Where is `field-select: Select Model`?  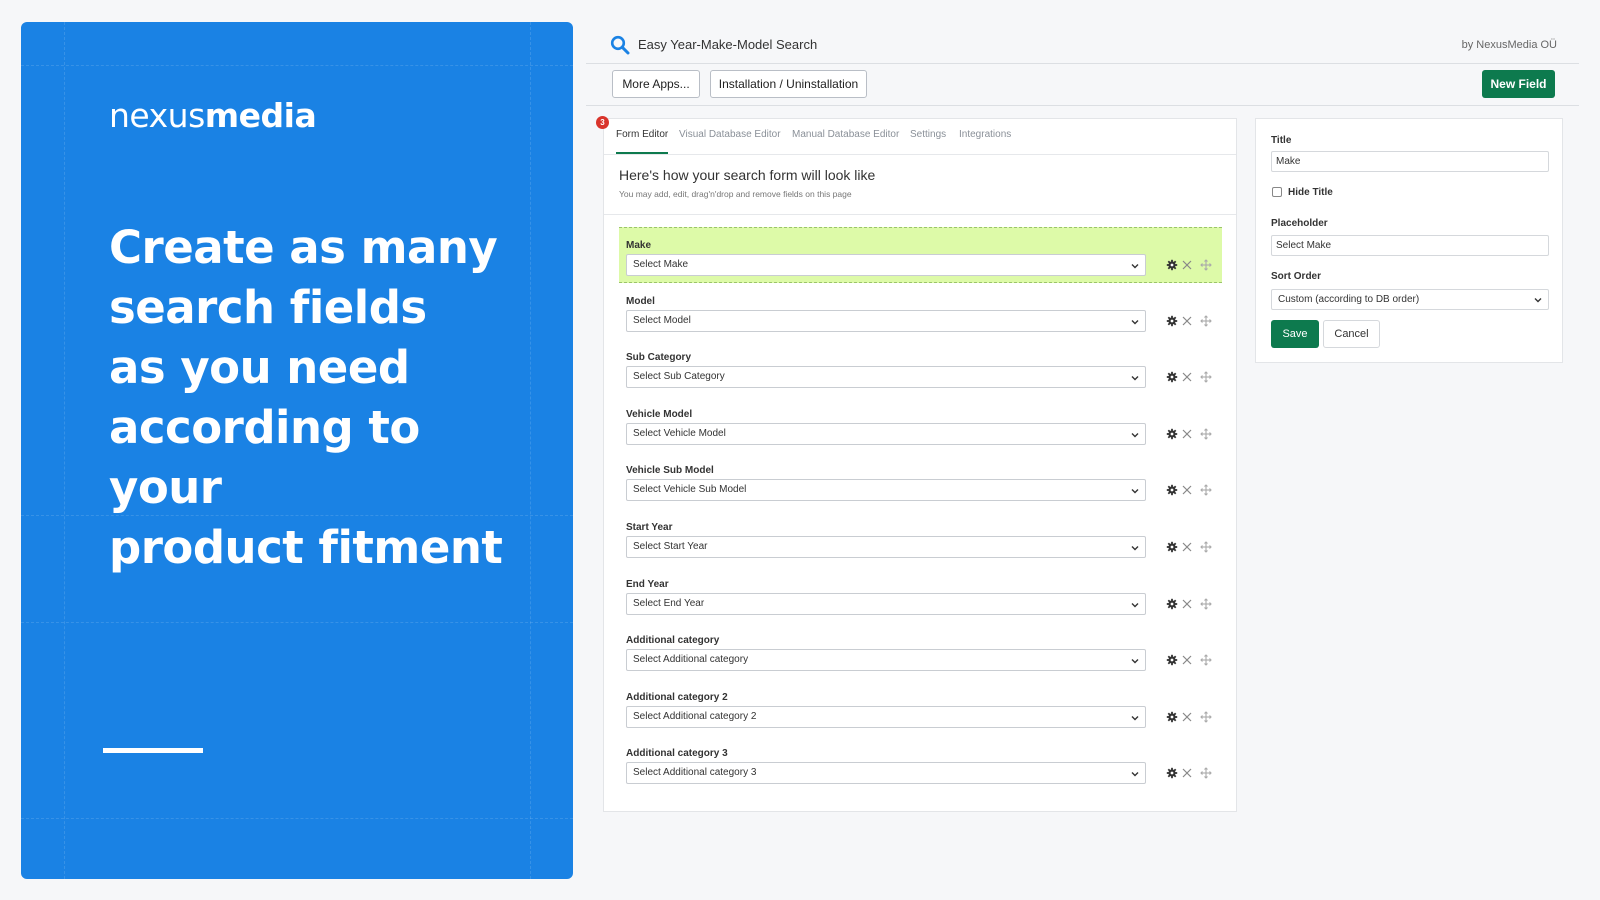
field-select: Select Model is located at coordinates (886, 320).